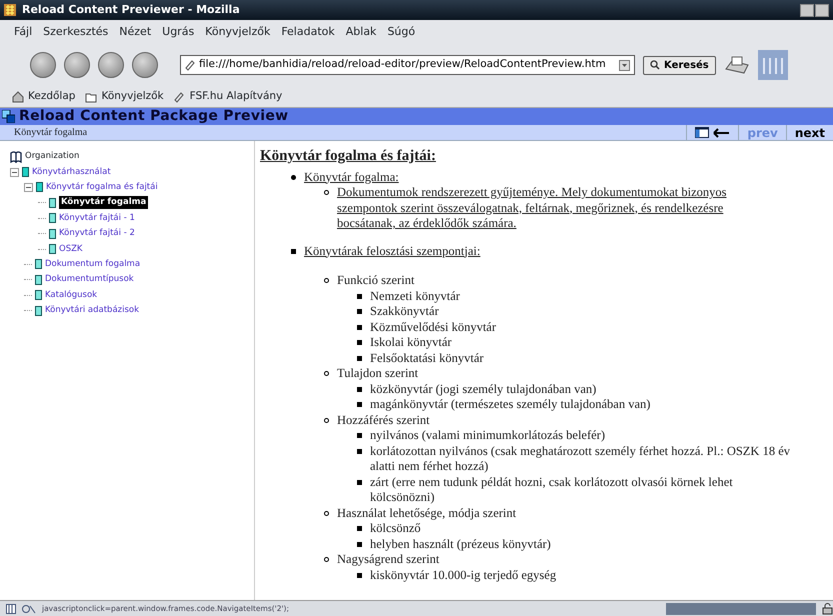 The width and height of the screenshot is (833, 616). I want to click on menu-item: Súgó, so click(401, 32).